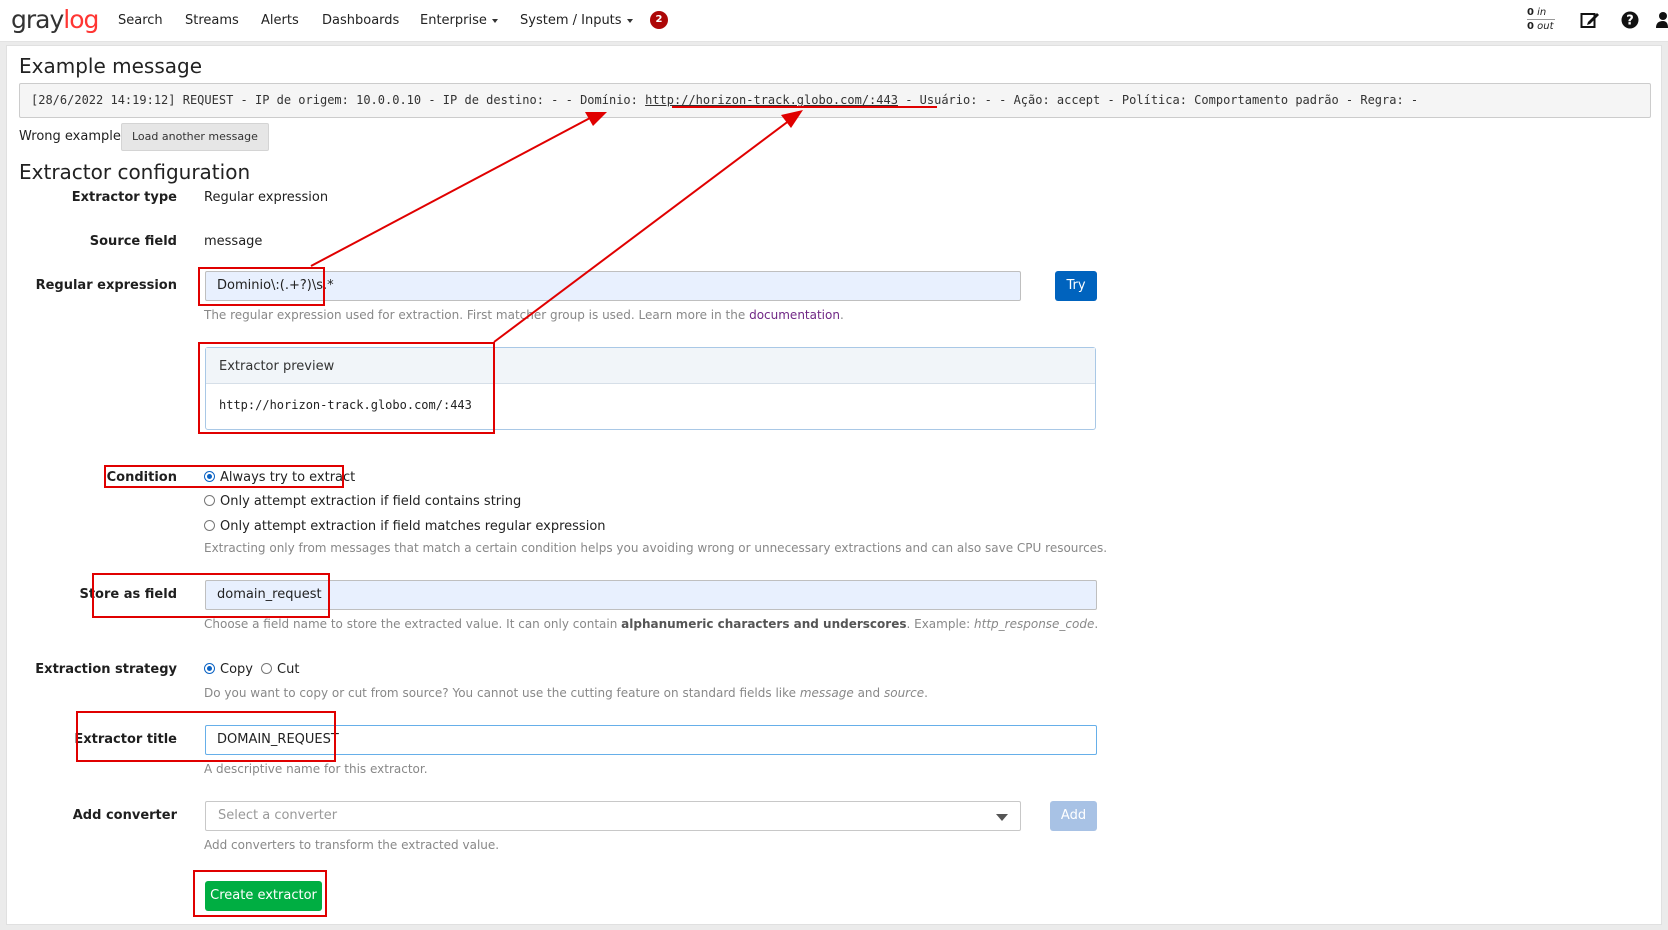 This screenshot has width=1668, height=930. Describe the element at coordinates (450, 192) in the screenshot. I see `annotation-arrow-regex` at that location.